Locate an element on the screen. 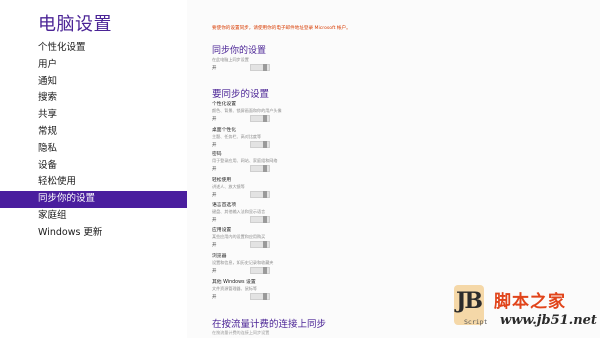 The height and width of the screenshot is (338, 600). what-to-sync-heading: 要同步的设置 is located at coordinates (241, 94).